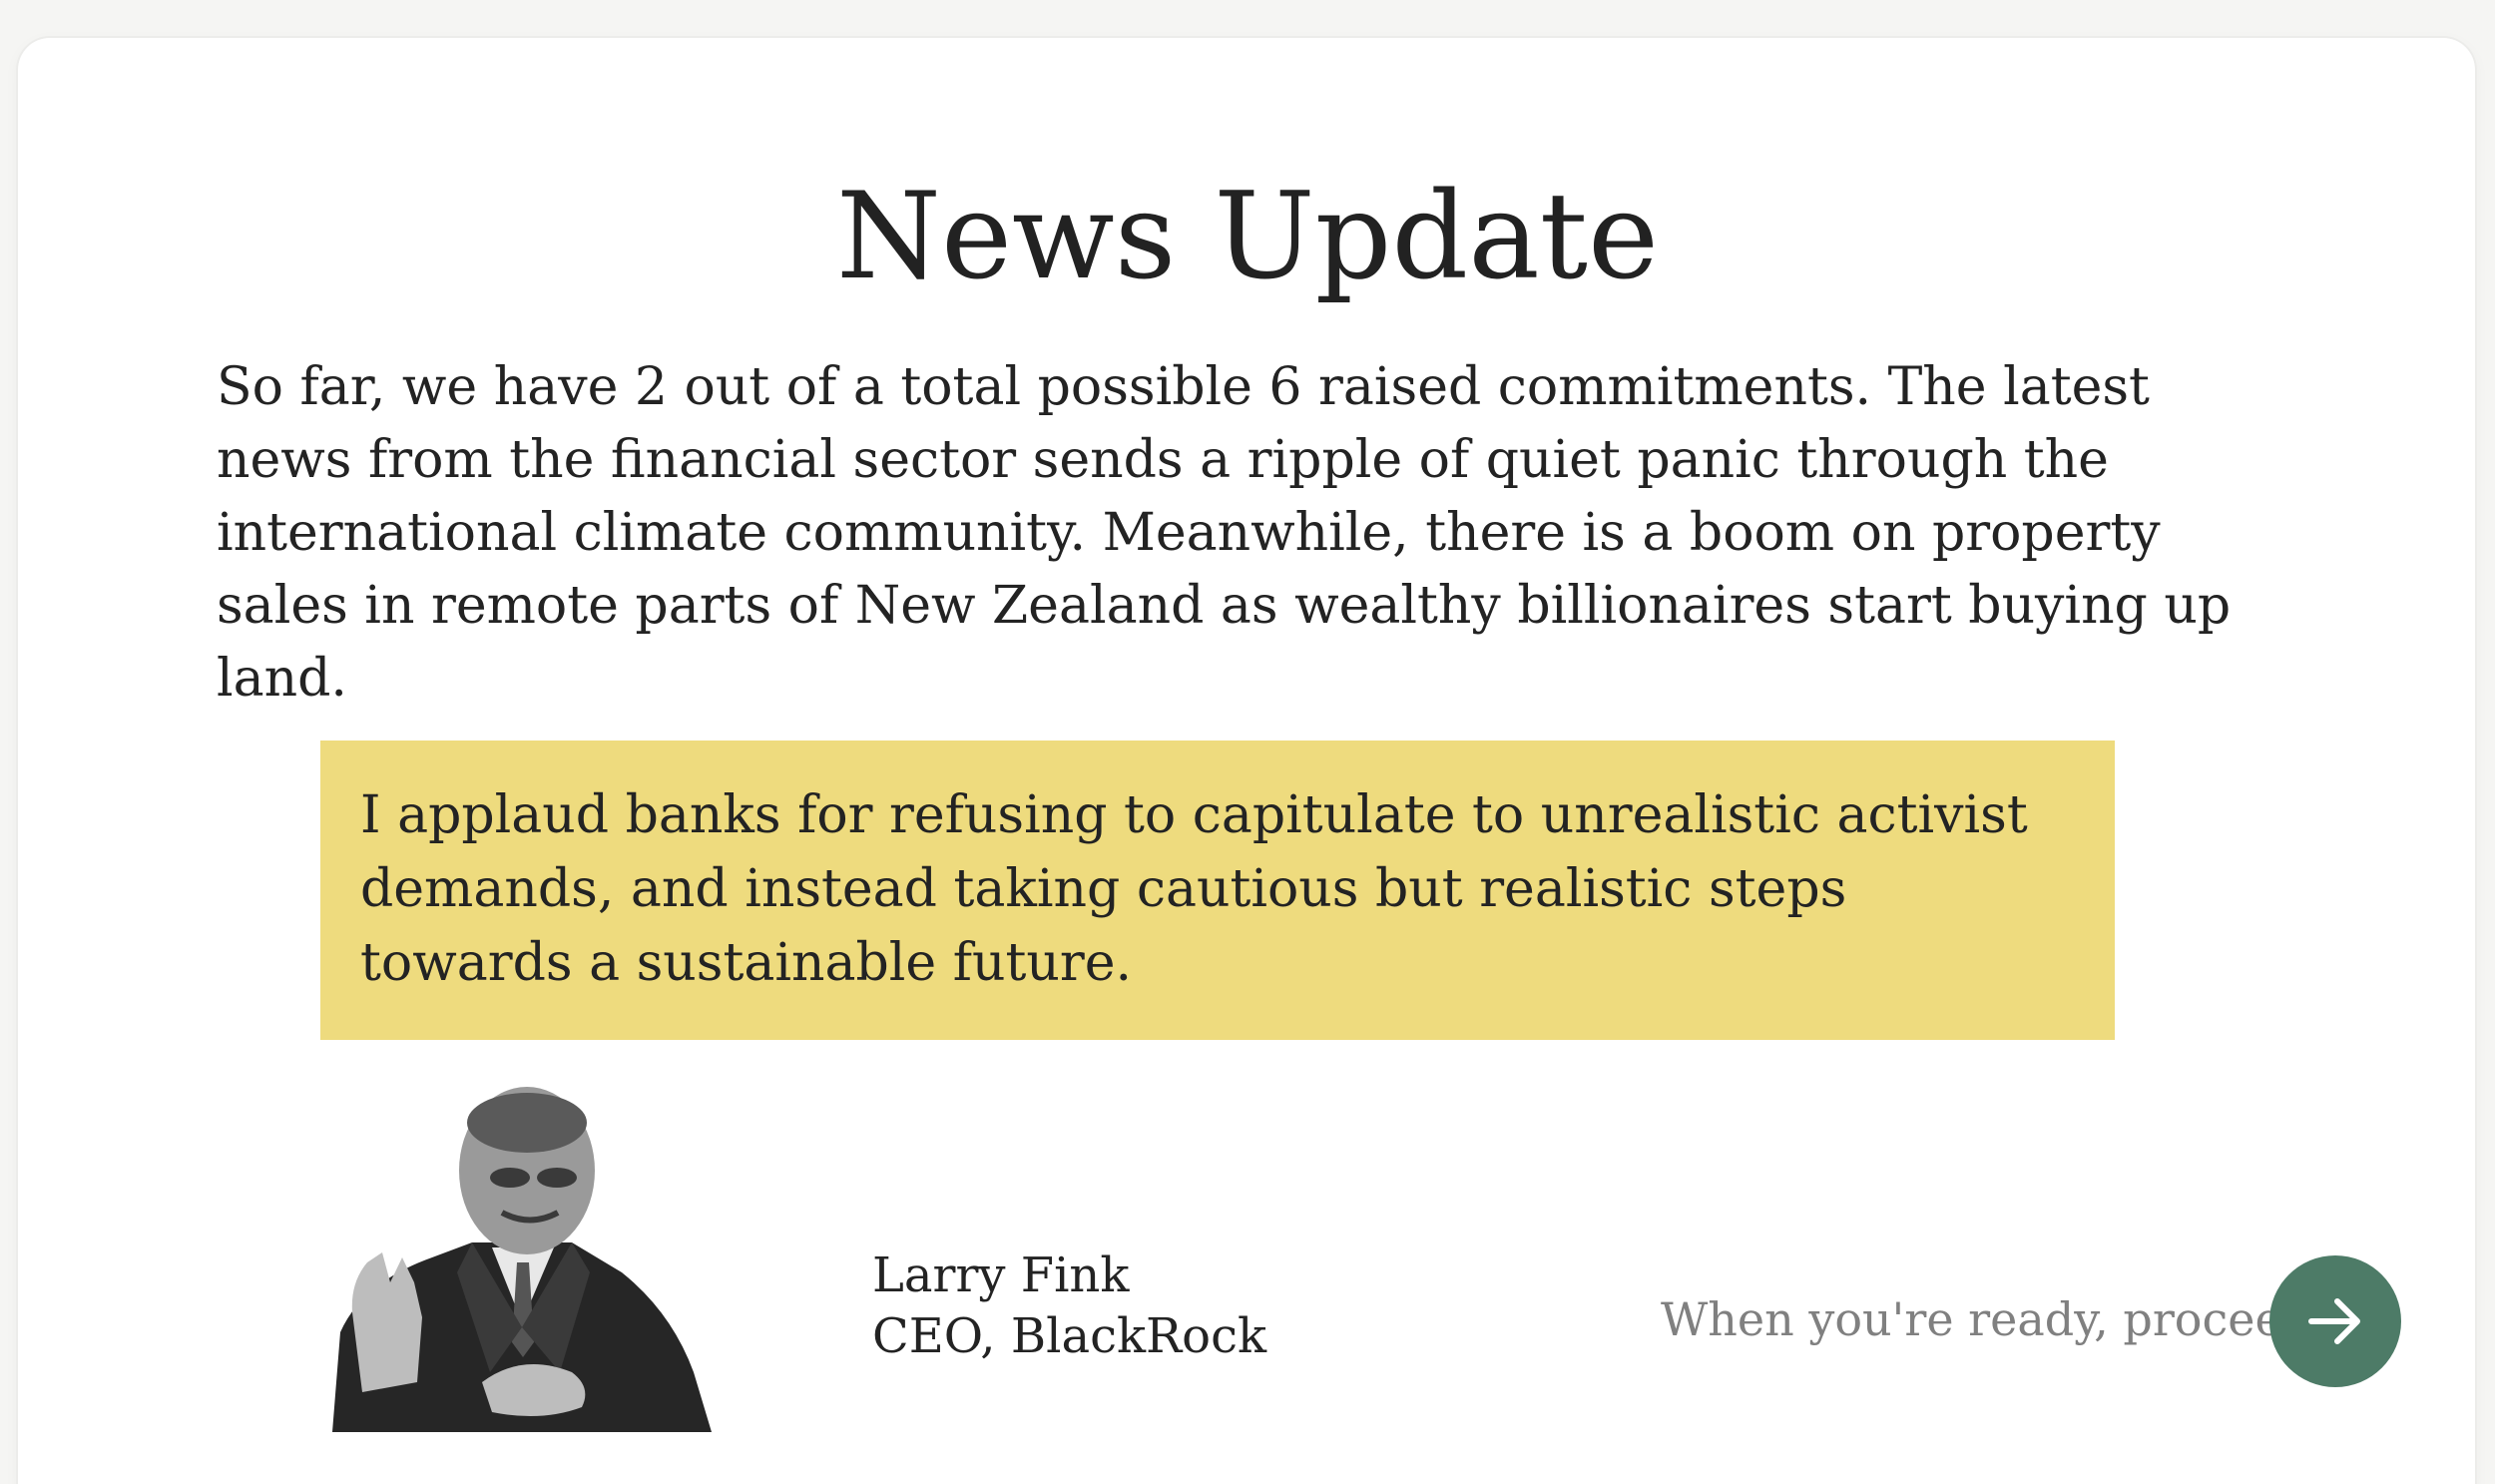 Image resolution: width=2495 pixels, height=1484 pixels. What do you see at coordinates (1247, 237) in the screenshot?
I see `page-title: News Update` at bounding box center [1247, 237].